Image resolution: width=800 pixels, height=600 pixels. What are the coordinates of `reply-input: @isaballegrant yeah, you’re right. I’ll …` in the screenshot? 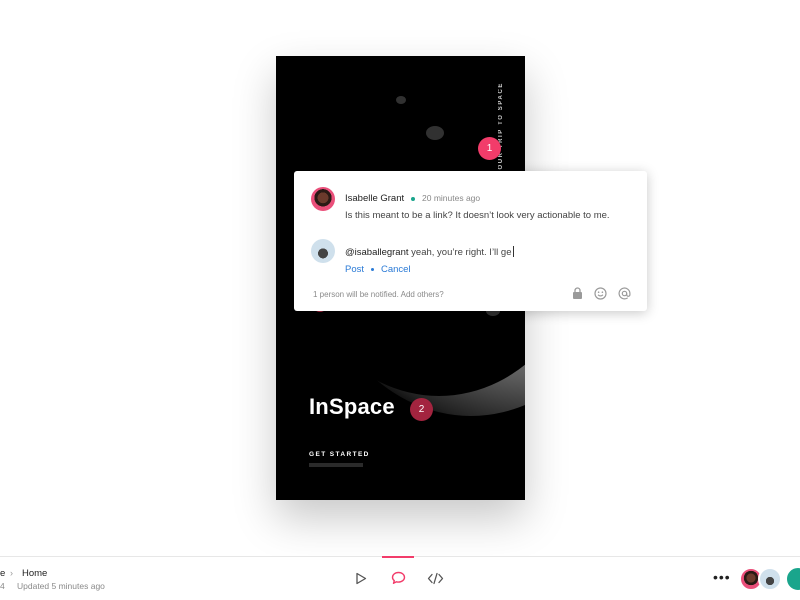 It's located at (429, 252).